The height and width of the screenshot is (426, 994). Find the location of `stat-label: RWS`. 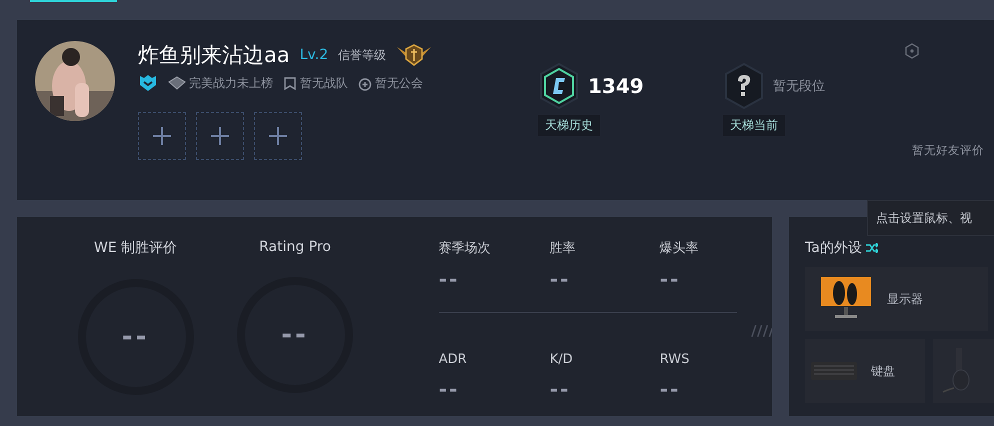

stat-label: RWS is located at coordinates (675, 359).